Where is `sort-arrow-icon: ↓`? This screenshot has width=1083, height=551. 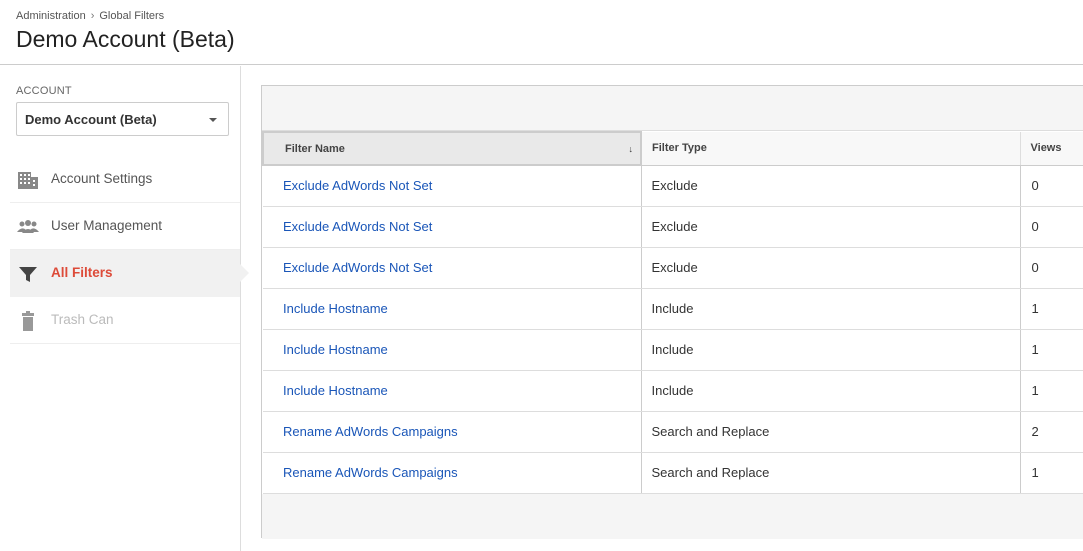 sort-arrow-icon: ↓ is located at coordinates (631, 149).